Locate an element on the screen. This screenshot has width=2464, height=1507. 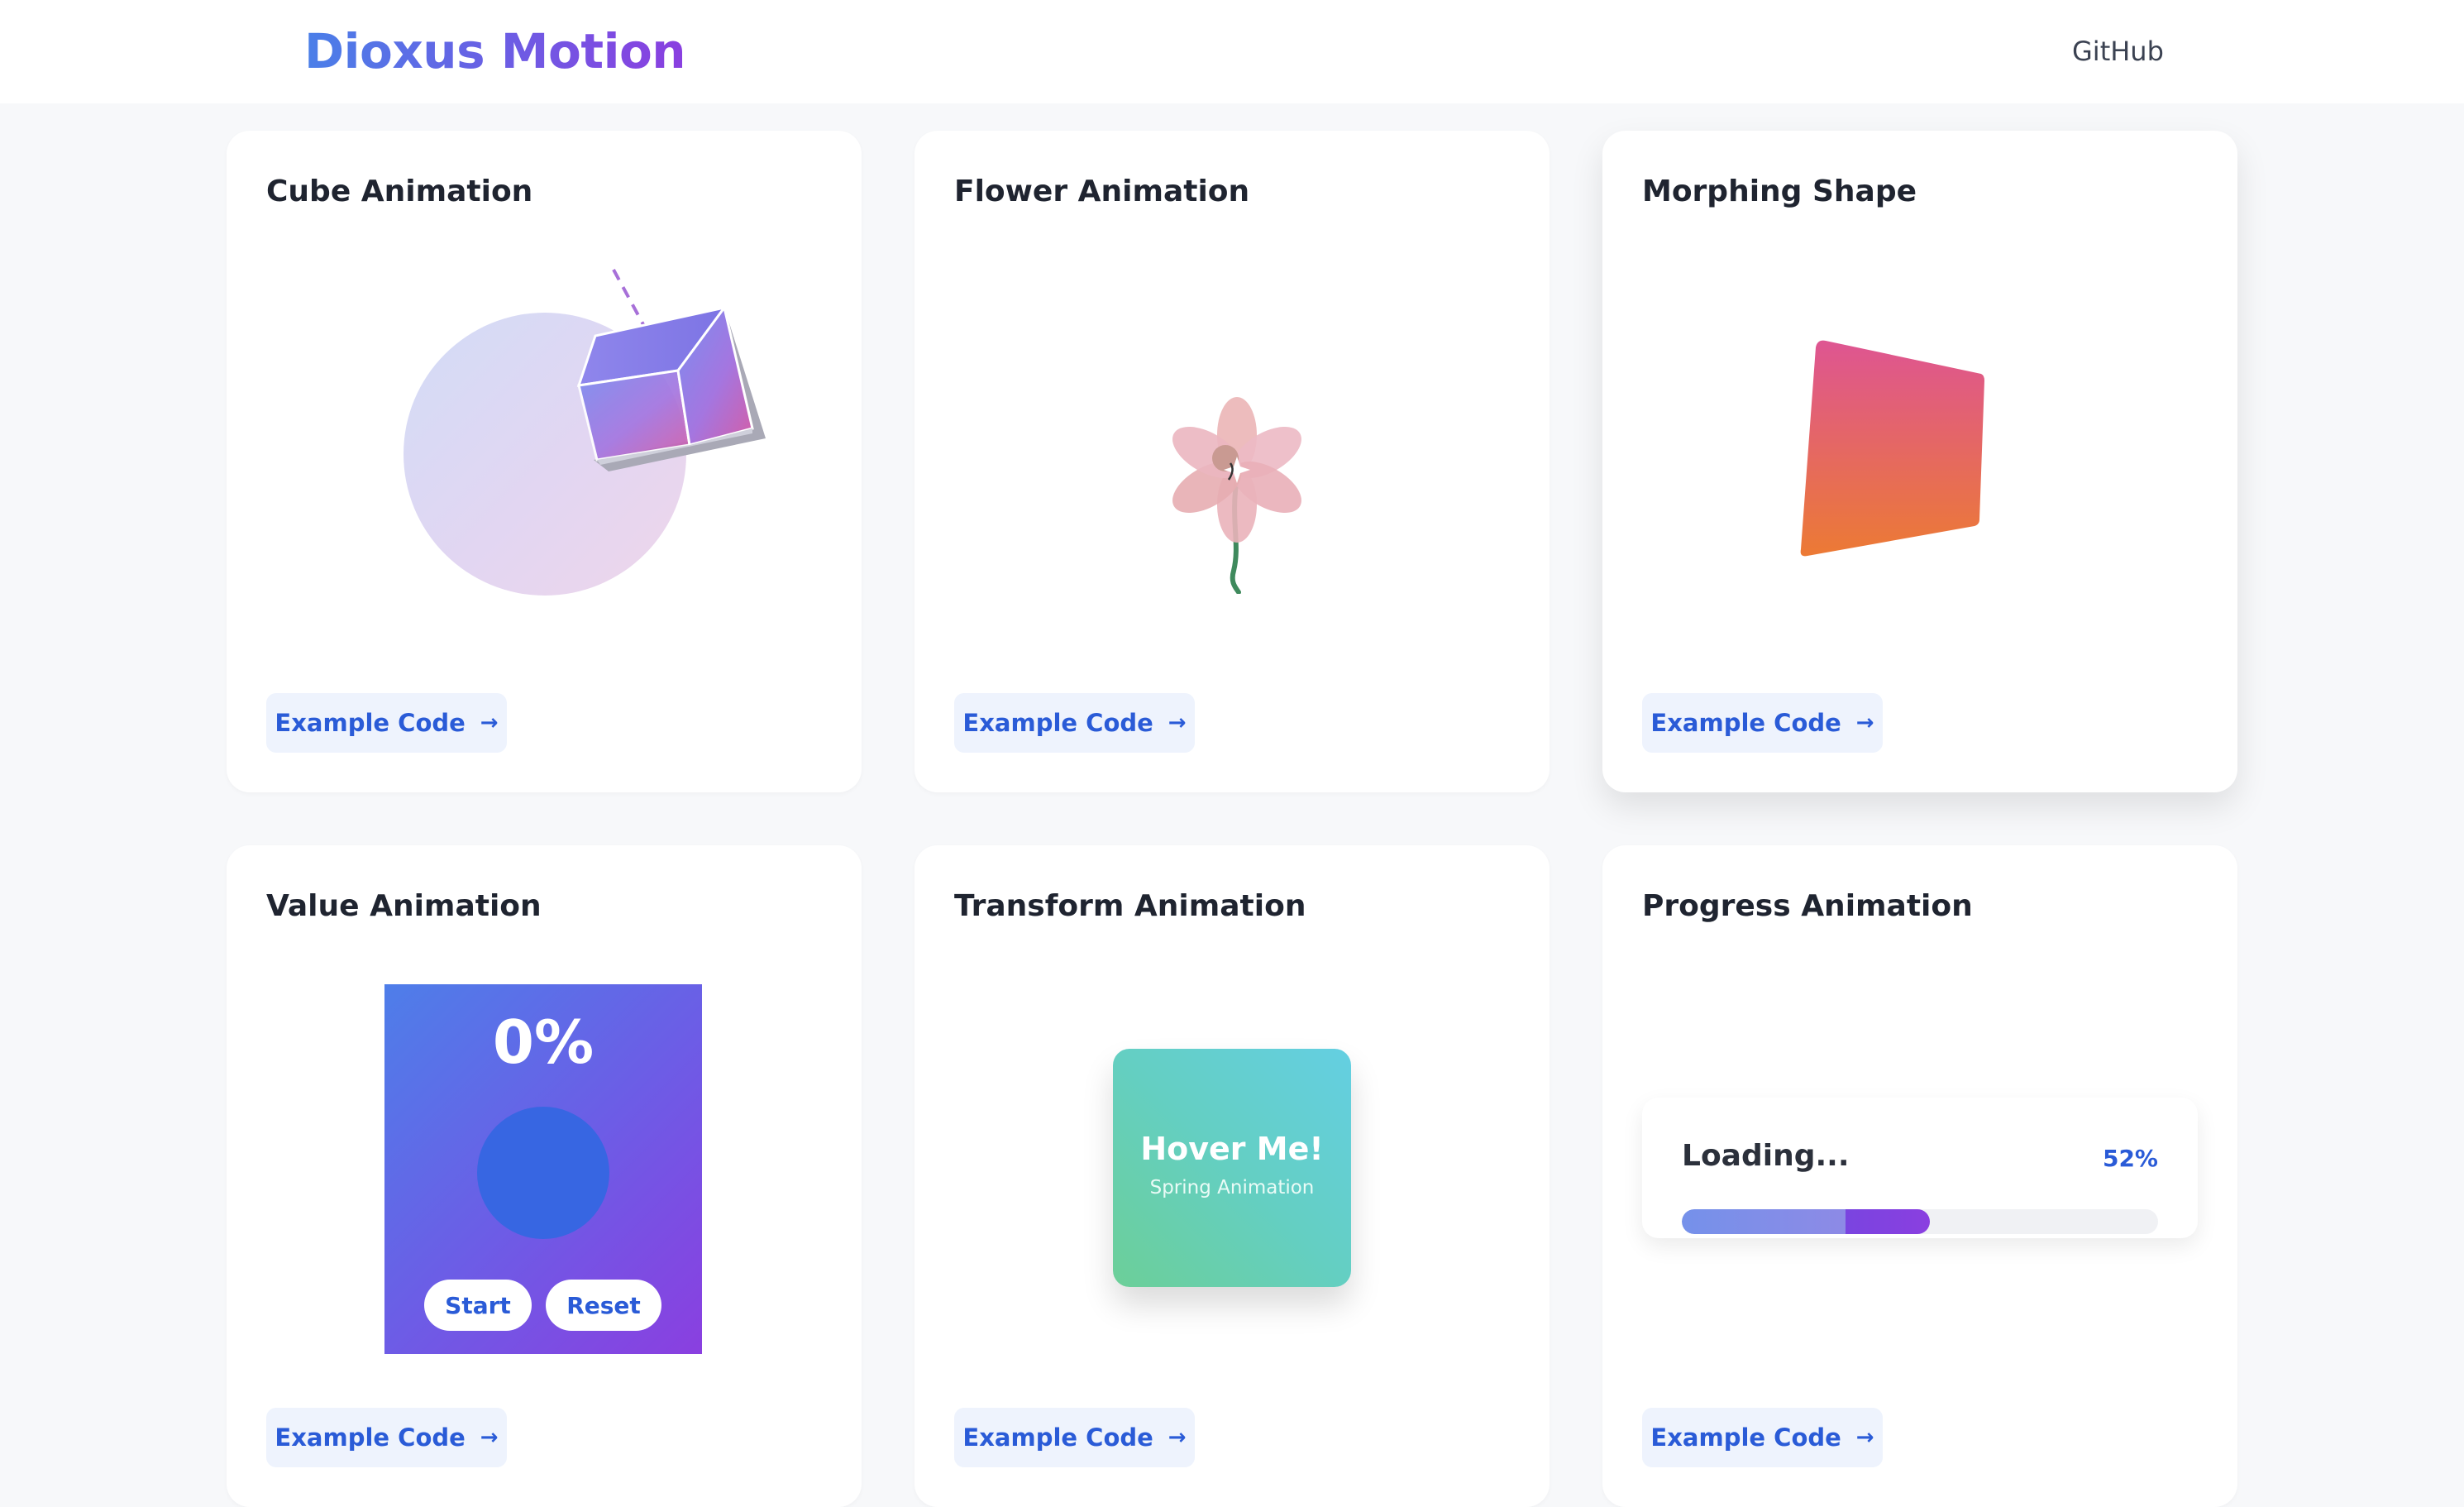
value-indicator-circle is located at coordinates (543, 1173).